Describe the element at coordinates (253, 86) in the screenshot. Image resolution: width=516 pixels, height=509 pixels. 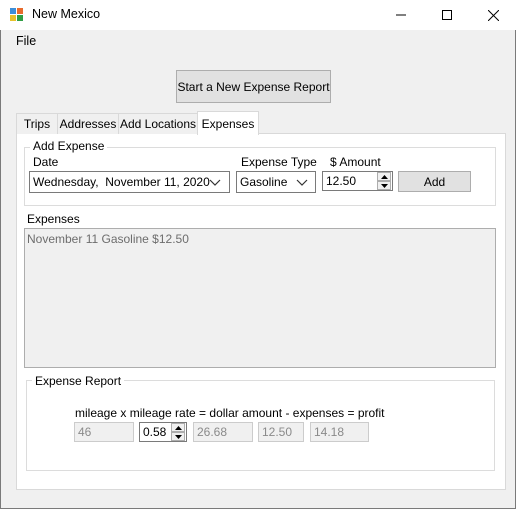
I see `start-new-report-button: Start a New Expense Report` at that location.